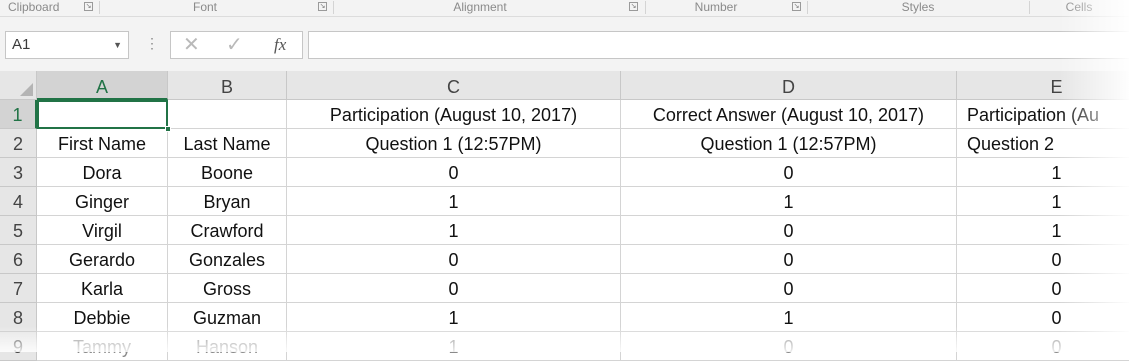 Image resolution: width=1129 pixels, height=362 pixels. Describe the element at coordinates (454, 201) in the screenshot. I see `cell-c4: 1` at that location.